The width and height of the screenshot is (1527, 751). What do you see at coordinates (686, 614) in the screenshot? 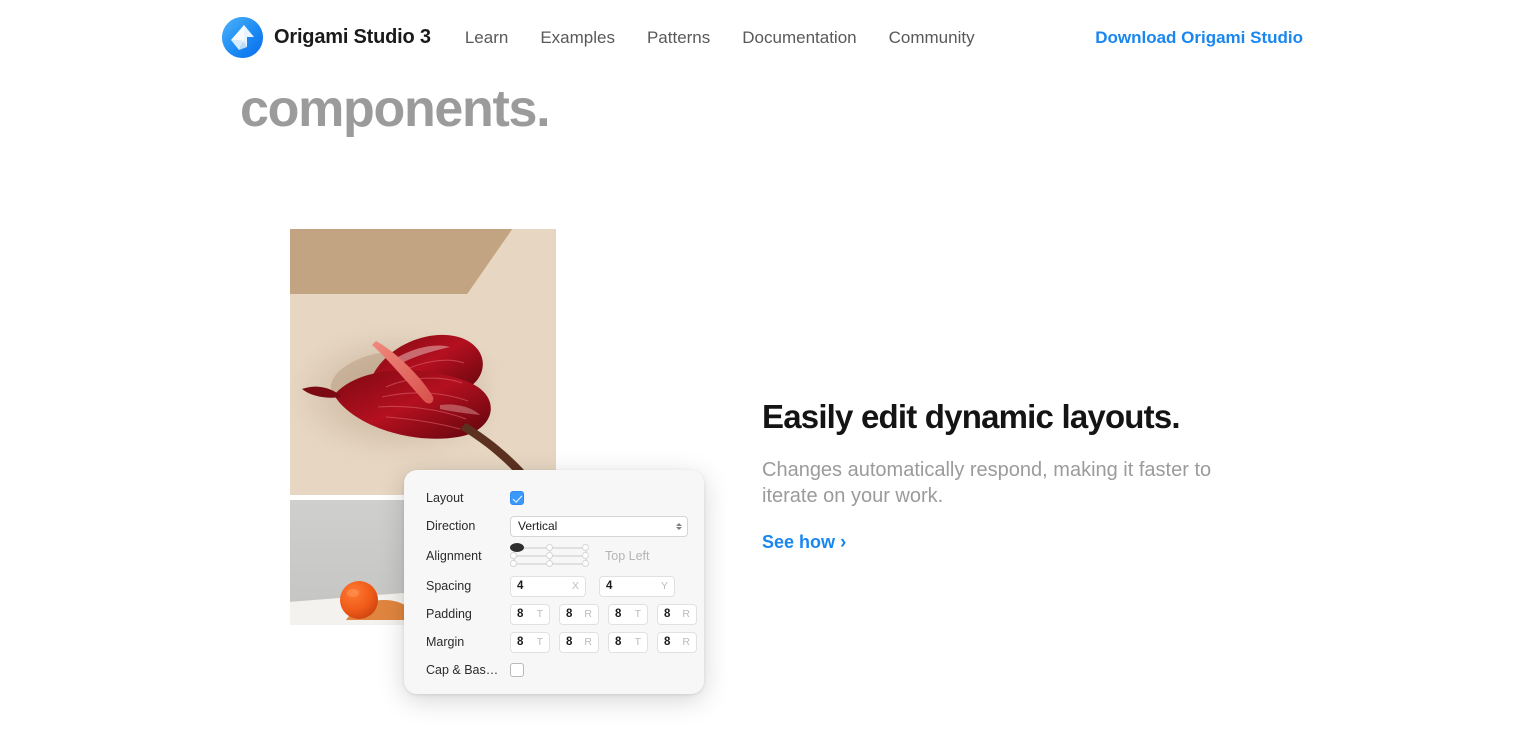
I see `padding-unit-4: R` at bounding box center [686, 614].